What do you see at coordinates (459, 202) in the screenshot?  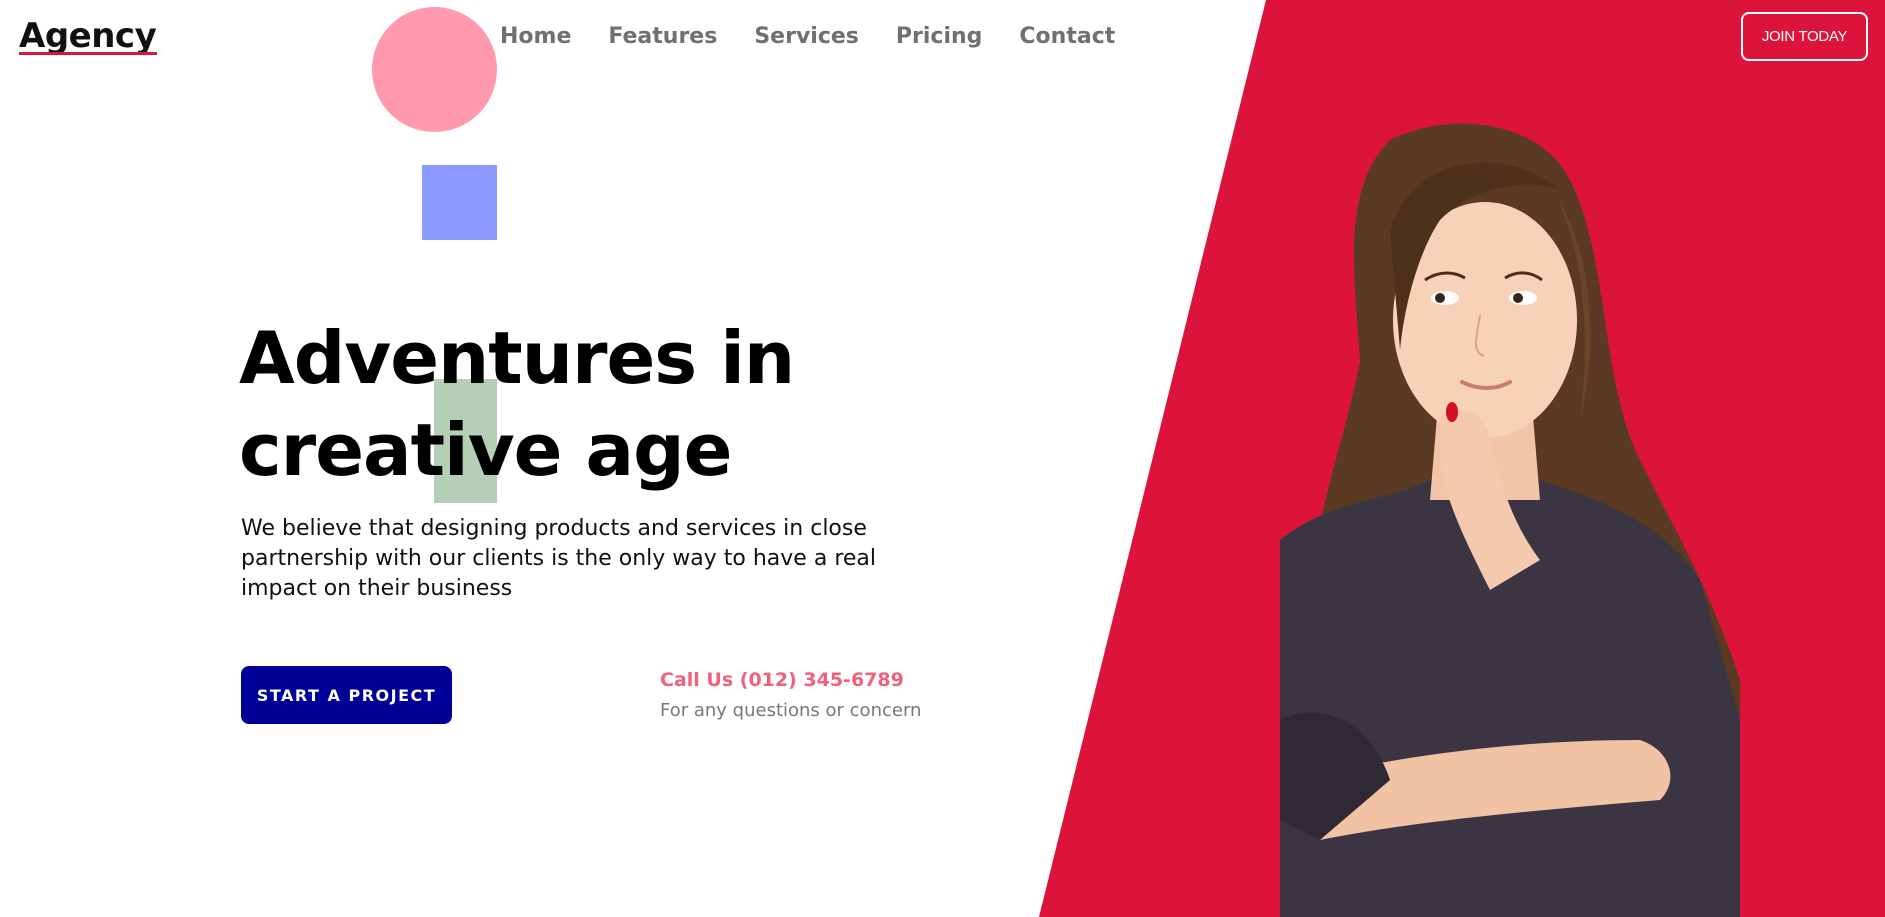 I see `decorative-square` at bounding box center [459, 202].